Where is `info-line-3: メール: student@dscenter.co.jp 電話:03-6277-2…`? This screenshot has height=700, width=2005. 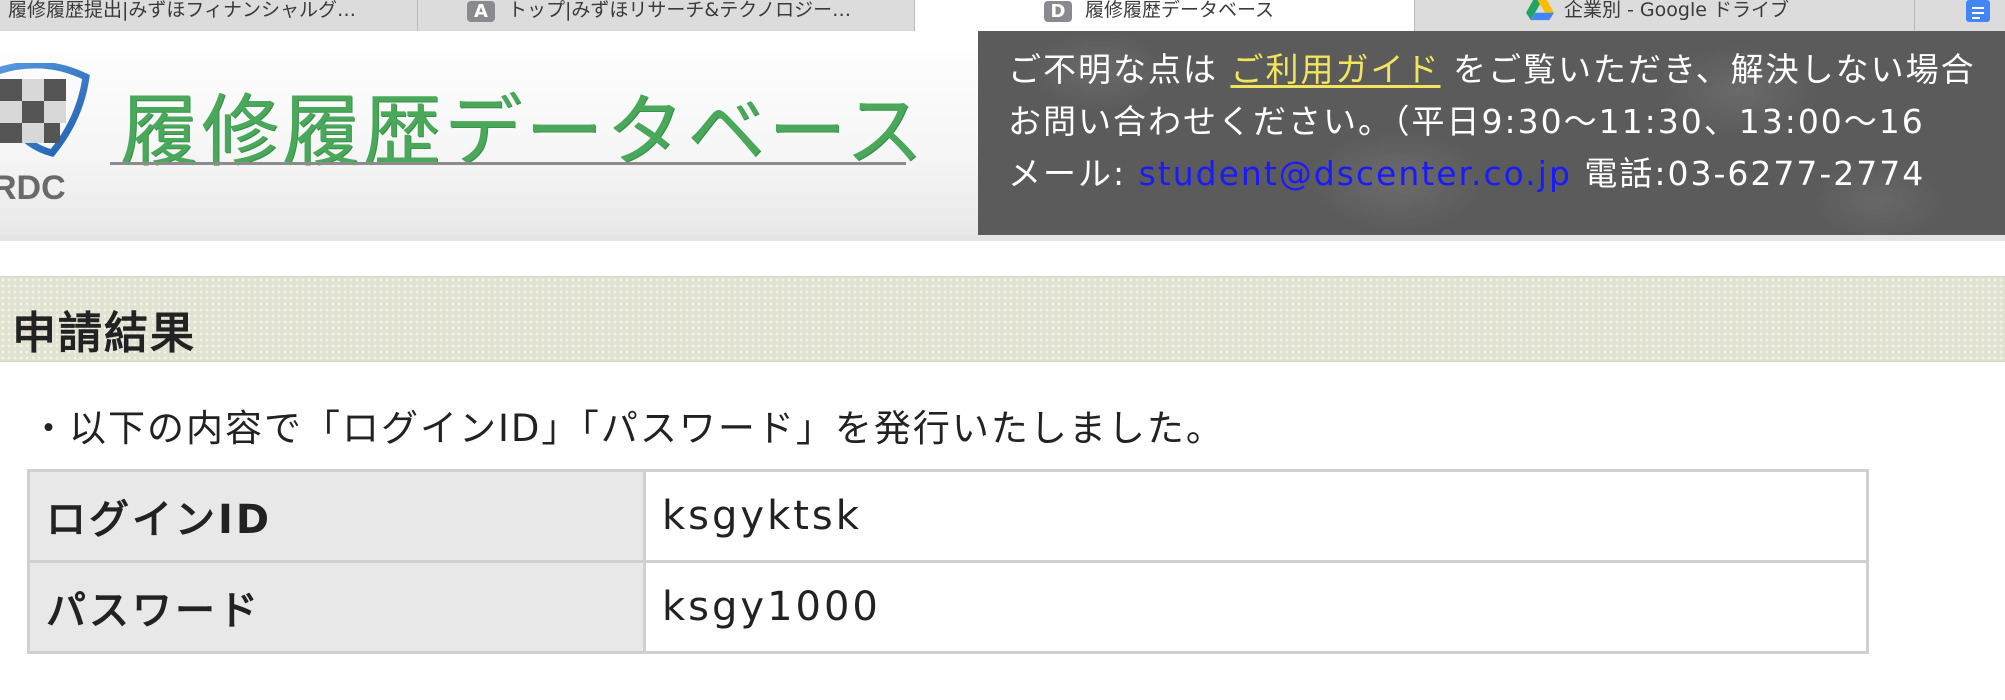 info-line-3: メール: student@dscenter.co.jp 電話:03-6277-2… is located at coordinates (1466, 171).